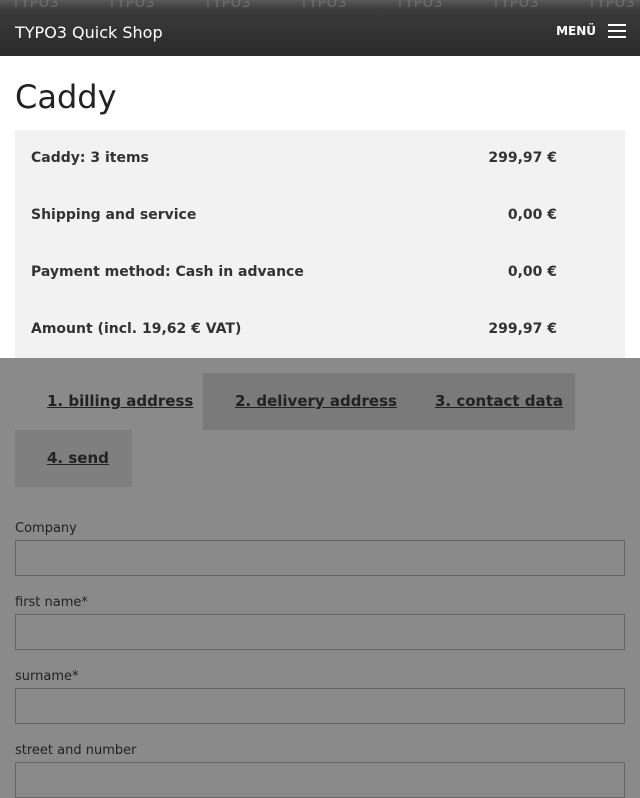  Describe the element at coordinates (51, 602) in the screenshot. I see `first-name-label: first name*` at that location.